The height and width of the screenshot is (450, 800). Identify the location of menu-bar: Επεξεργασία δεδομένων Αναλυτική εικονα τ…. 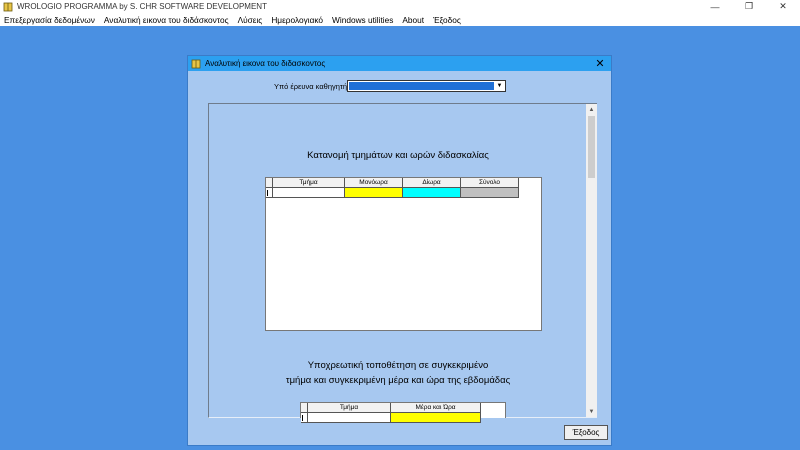
(400, 19).